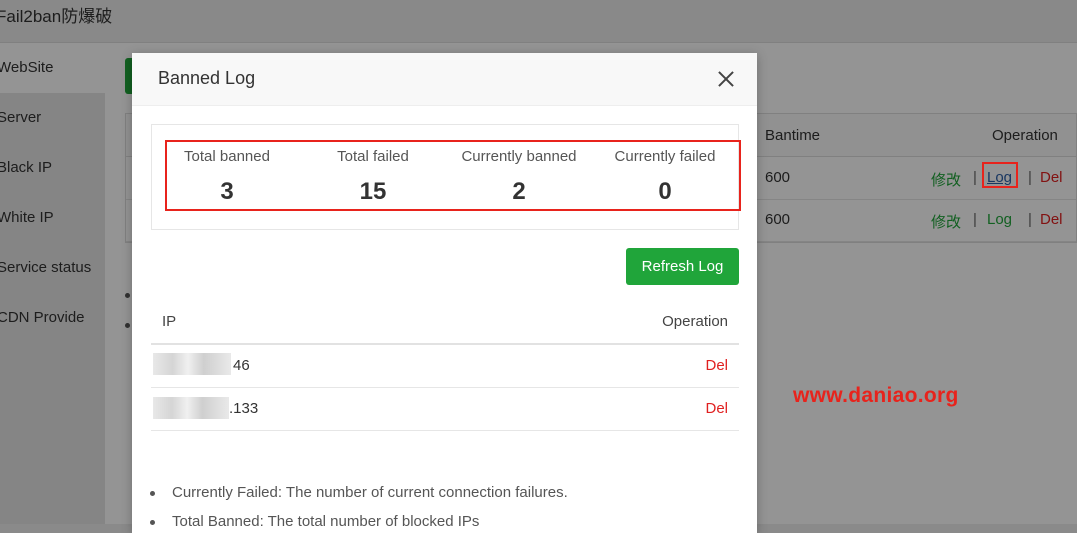 This screenshot has width=1077, height=533. I want to click on column-header-ip: IP, so click(169, 321).